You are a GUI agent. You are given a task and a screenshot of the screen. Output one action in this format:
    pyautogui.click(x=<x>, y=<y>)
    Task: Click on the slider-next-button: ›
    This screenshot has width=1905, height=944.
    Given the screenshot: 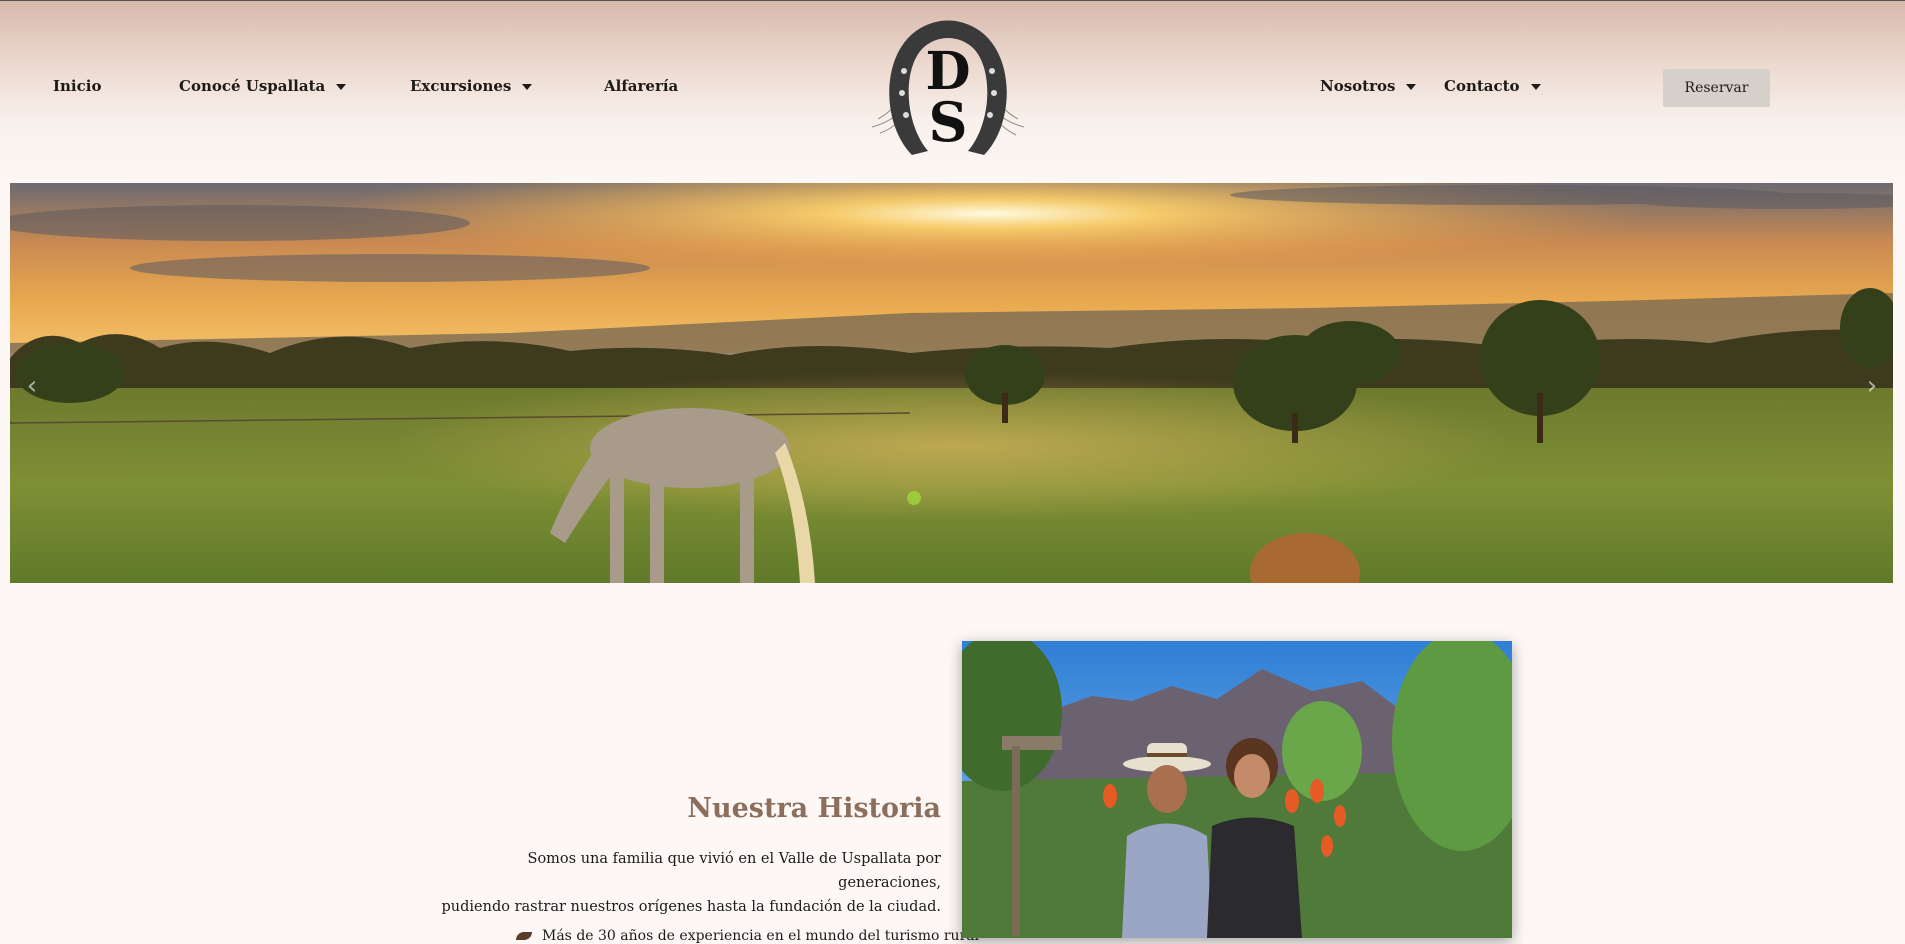 What is the action you would take?
    pyautogui.click(x=1872, y=386)
    